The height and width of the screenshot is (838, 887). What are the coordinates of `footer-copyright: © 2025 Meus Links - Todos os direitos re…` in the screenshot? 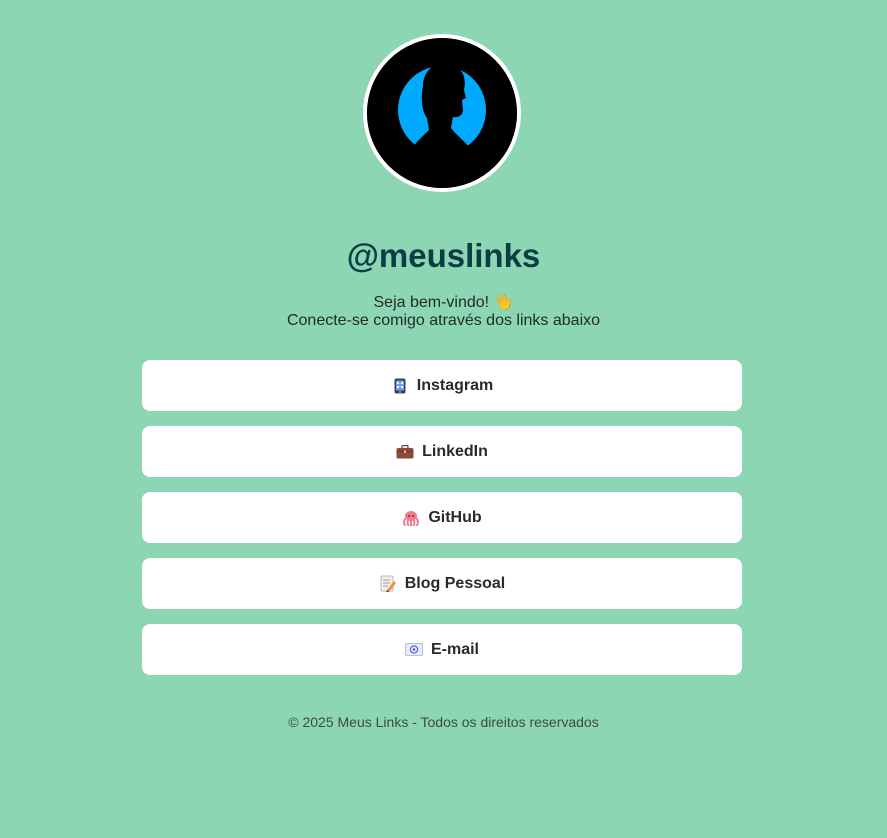 It's located at (443, 722).